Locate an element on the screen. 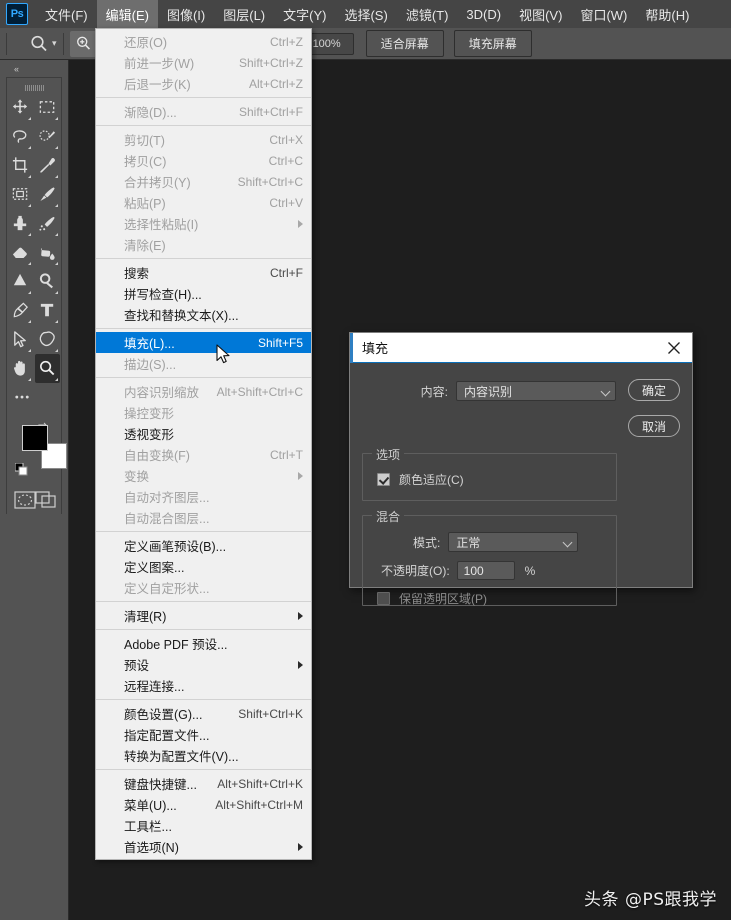  menu-item-label: 搜索 is located at coordinates (137, 274).